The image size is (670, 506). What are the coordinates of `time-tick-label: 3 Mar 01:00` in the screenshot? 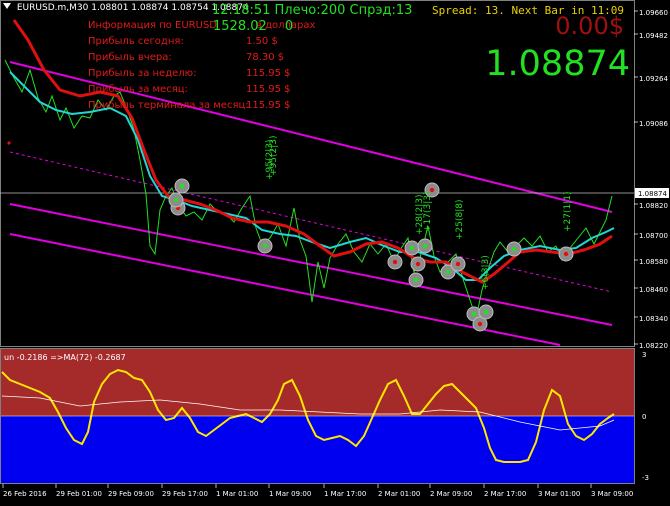 It's located at (559, 494).